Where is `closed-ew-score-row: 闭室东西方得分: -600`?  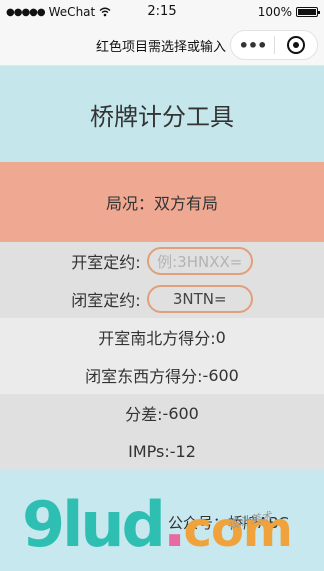
closed-ew-score-row: 闭室东西方得分: -600 is located at coordinates (162, 375).